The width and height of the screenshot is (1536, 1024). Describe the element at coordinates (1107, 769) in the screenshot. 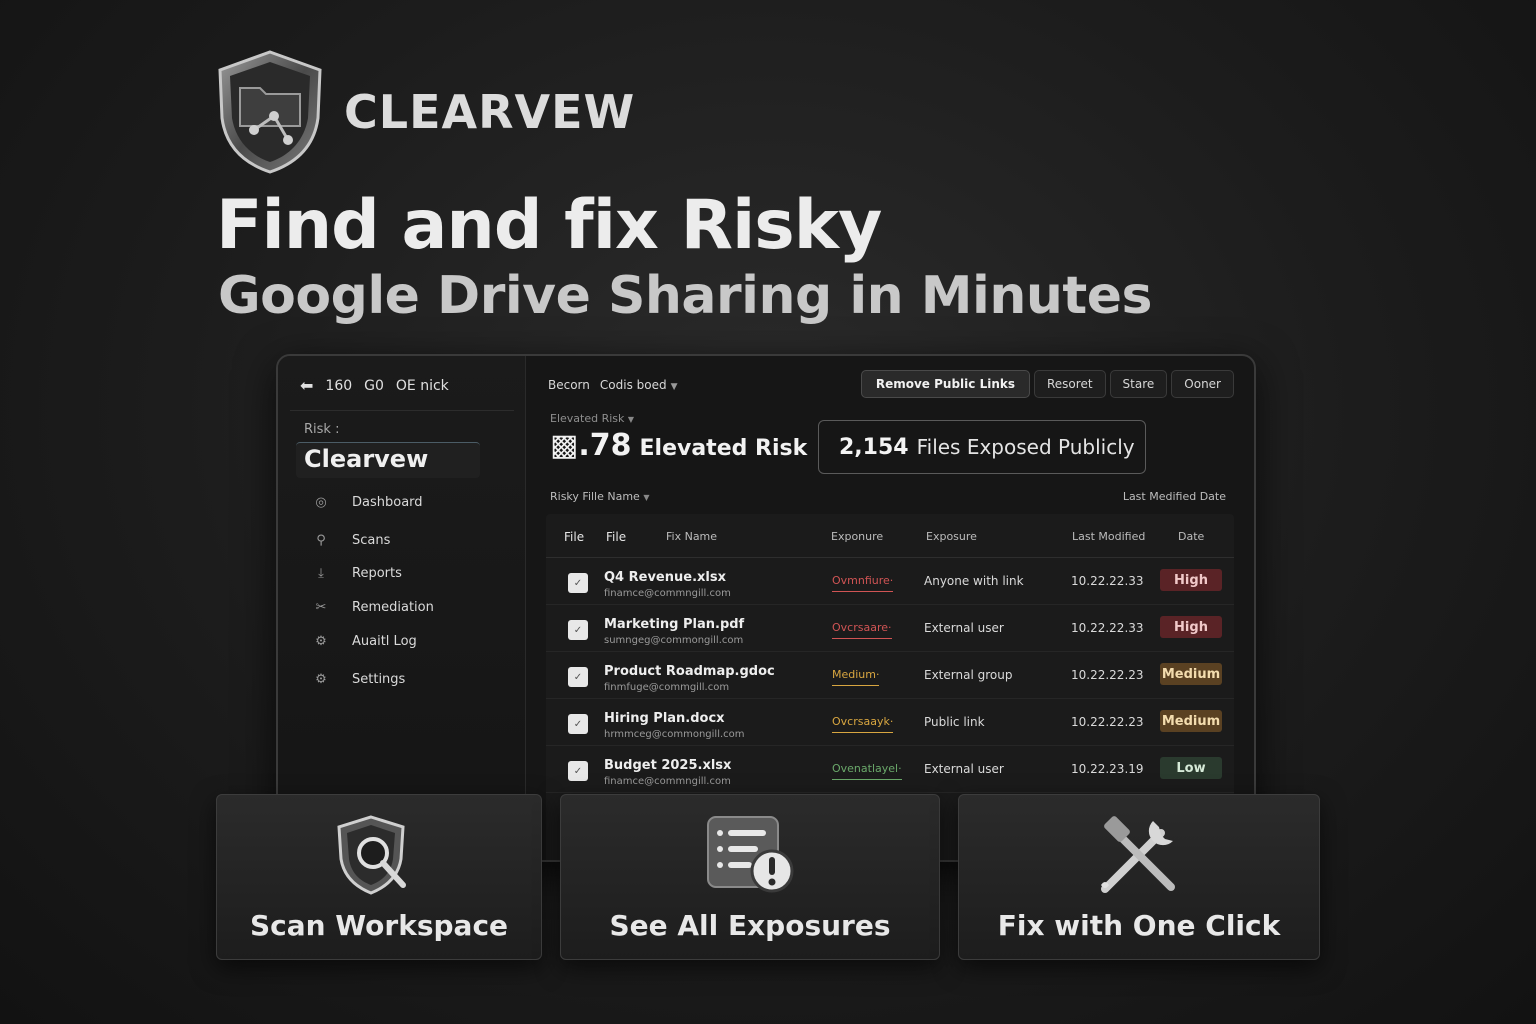

I see `last-modified: 10.22.23.19` at that location.